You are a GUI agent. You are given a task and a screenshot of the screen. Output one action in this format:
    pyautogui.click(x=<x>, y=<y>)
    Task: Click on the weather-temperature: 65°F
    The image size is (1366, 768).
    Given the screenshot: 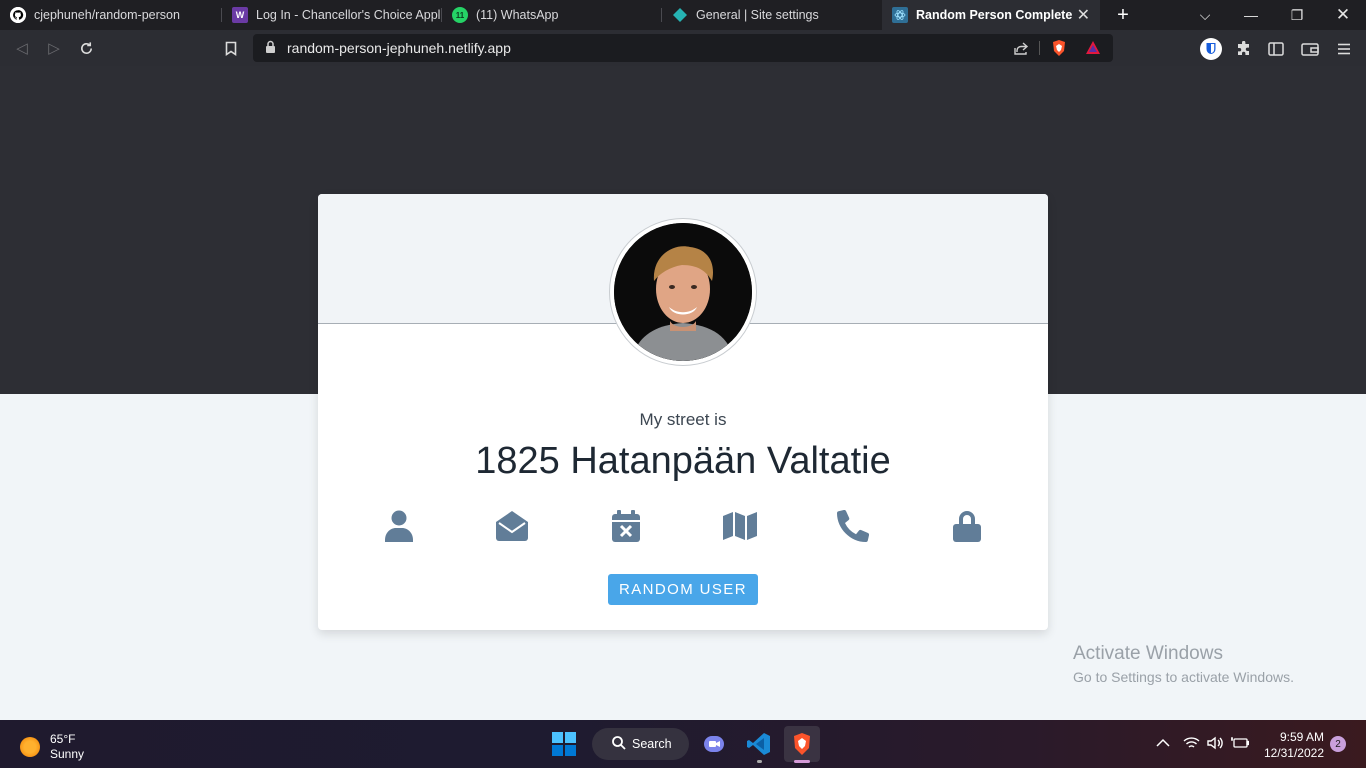 What is the action you would take?
    pyautogui.click(x=63, y=739)
    